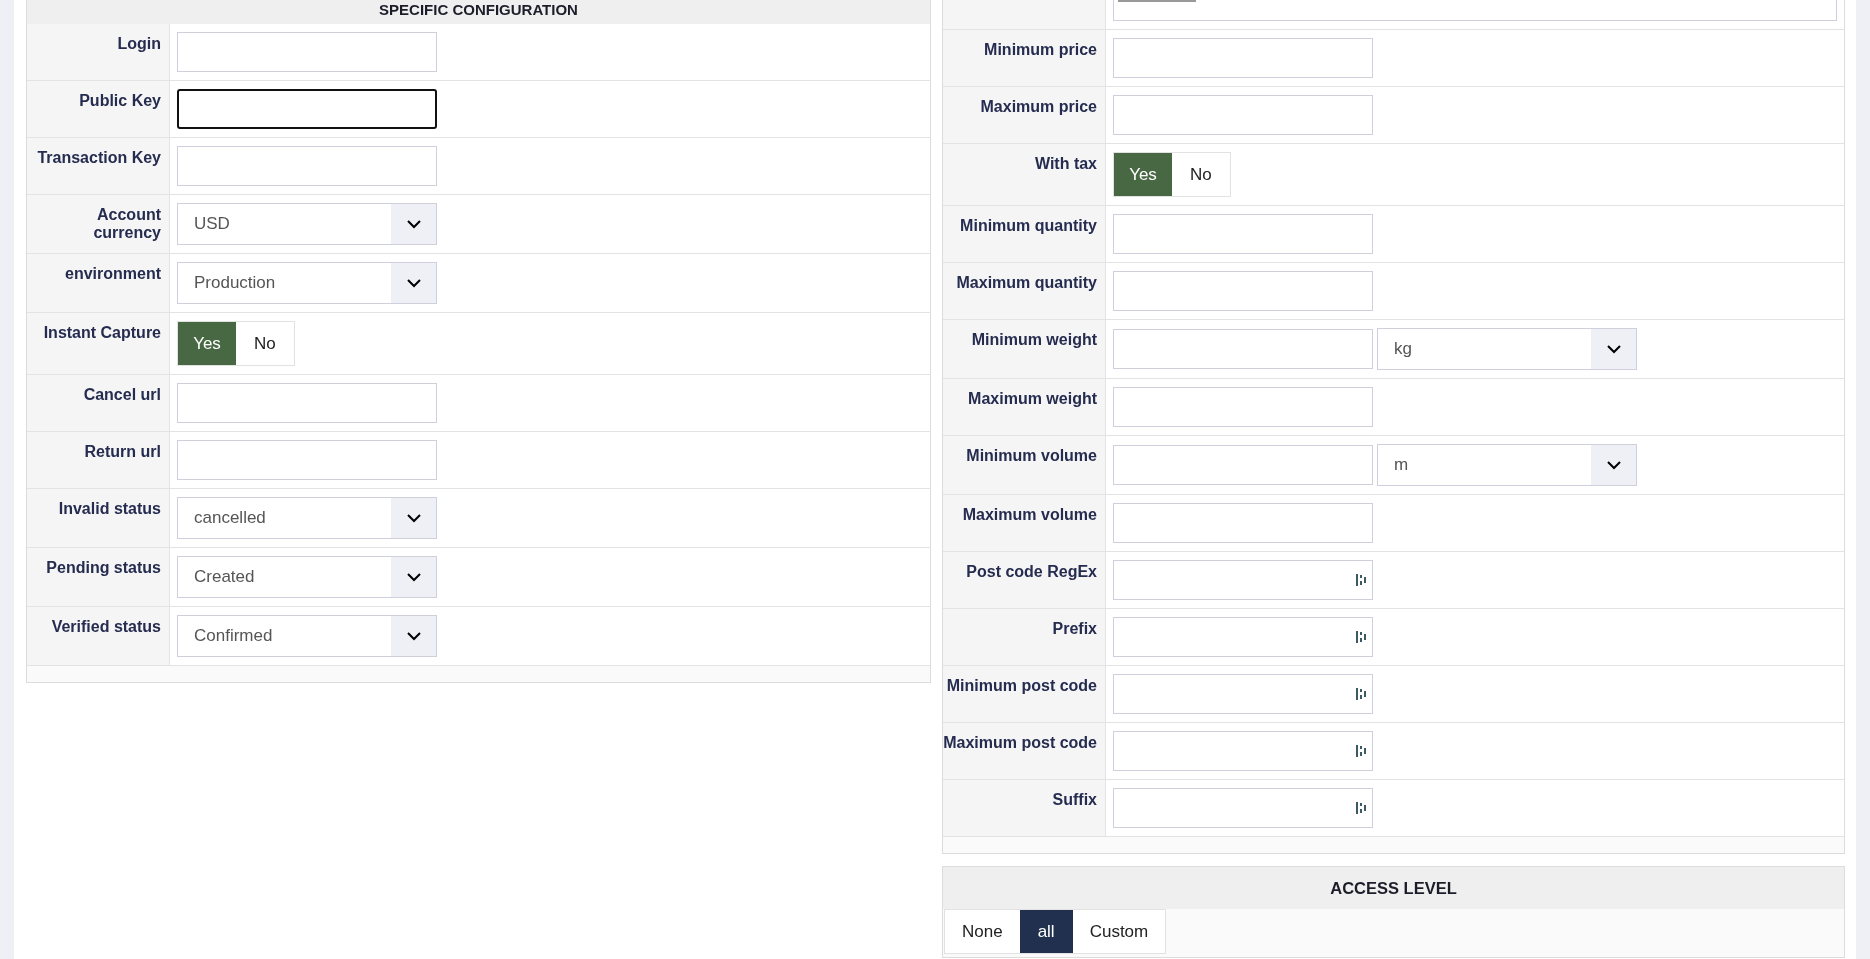 This screenshot has width=1870, height=959. I want to click on field-label: Minimum post code, so click(1021, 685).